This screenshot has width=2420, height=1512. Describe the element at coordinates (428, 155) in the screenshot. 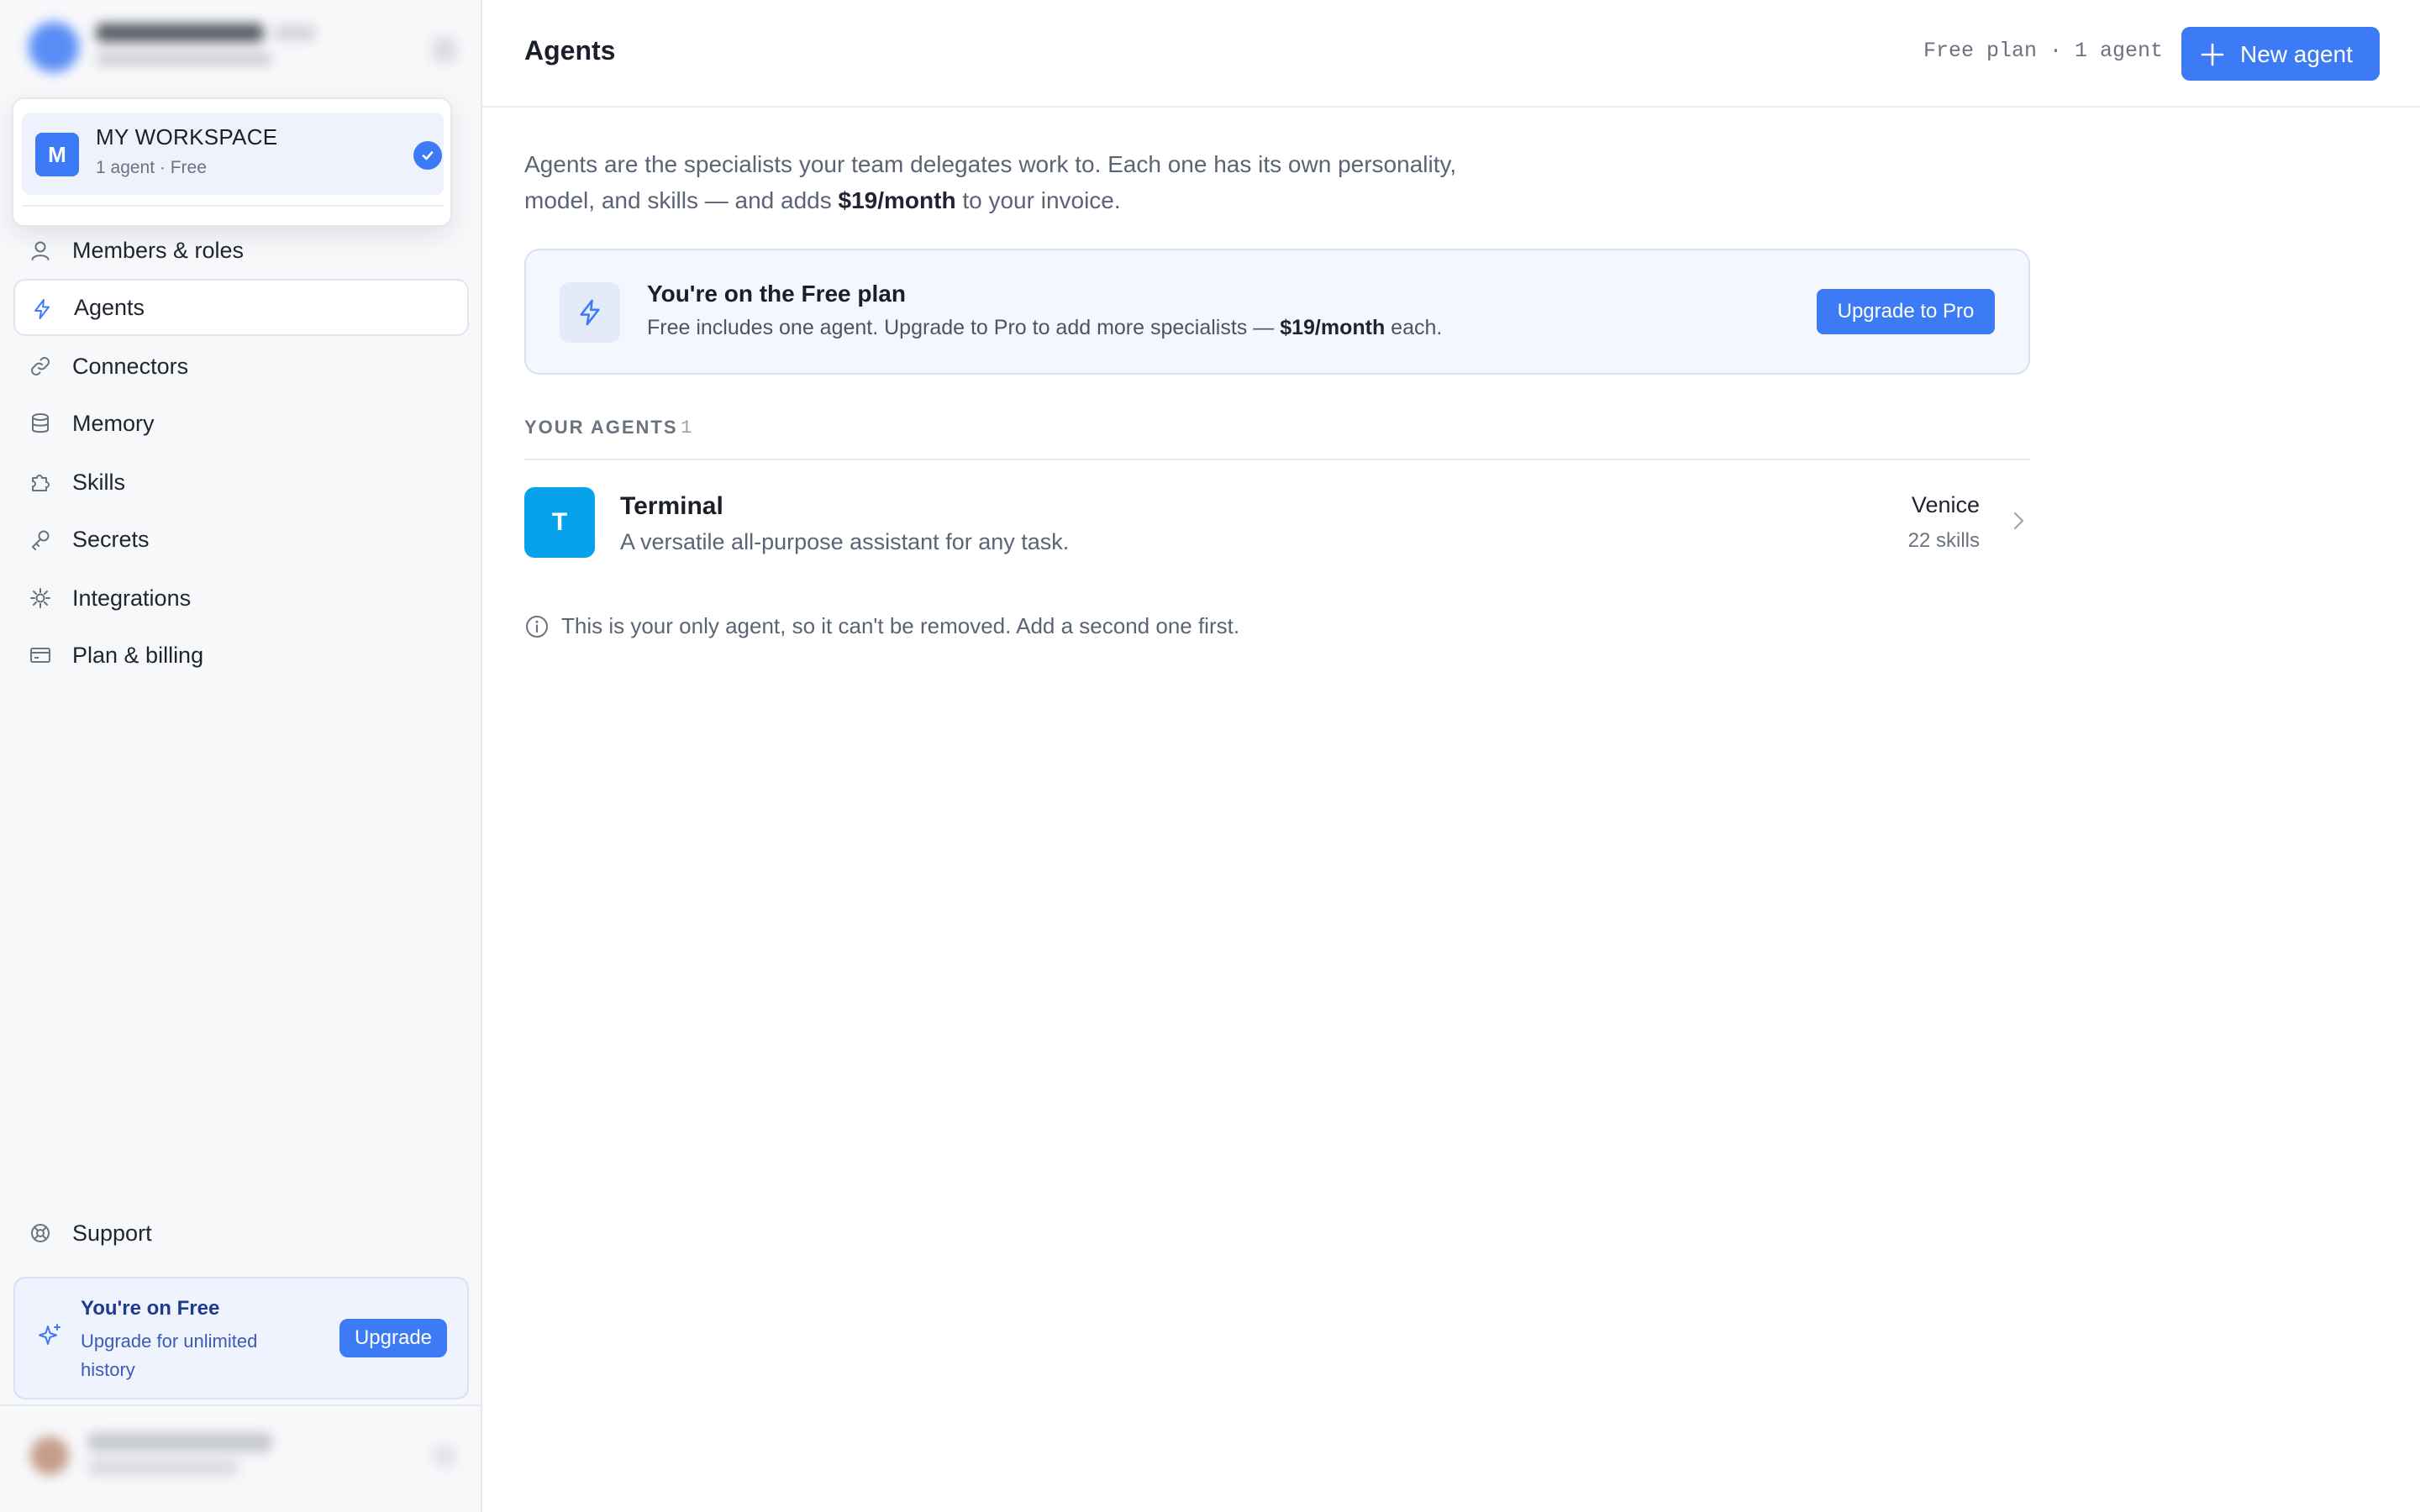

I see `check-icon` at that location.